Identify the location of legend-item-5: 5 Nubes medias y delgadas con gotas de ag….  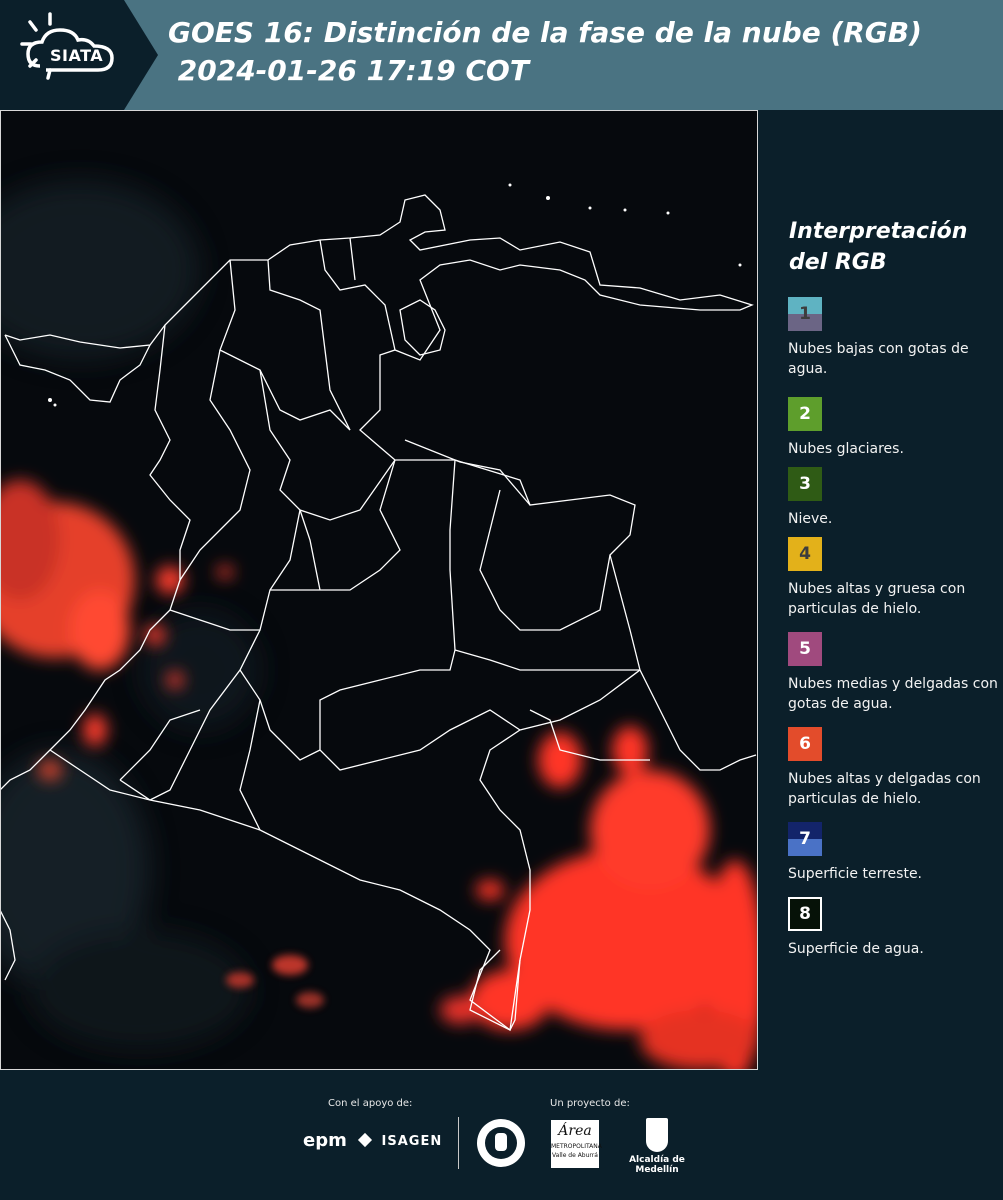
(893, 673).